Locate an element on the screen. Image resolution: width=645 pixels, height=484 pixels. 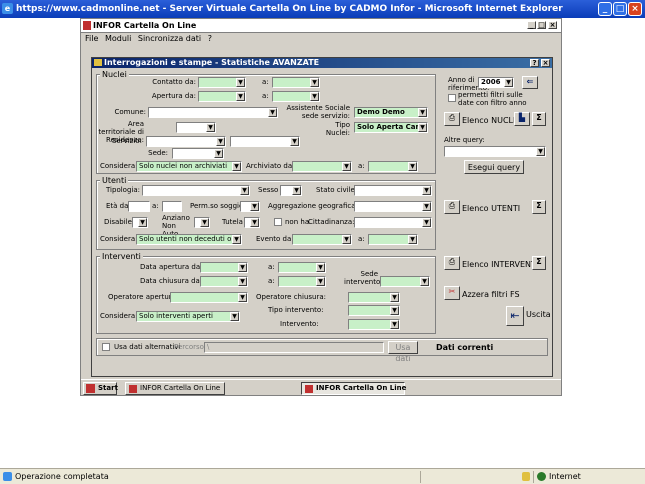
uscita-button: Uscita is located at coordinates (538, 314).